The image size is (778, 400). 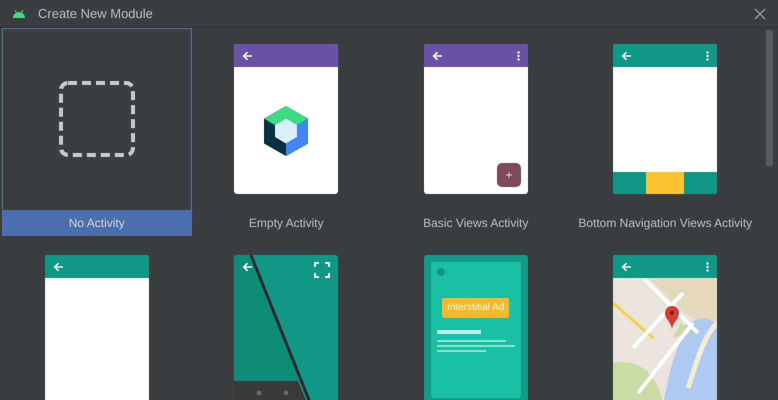 I want to click on plus-fab-icon, so click(x=508, y=175).